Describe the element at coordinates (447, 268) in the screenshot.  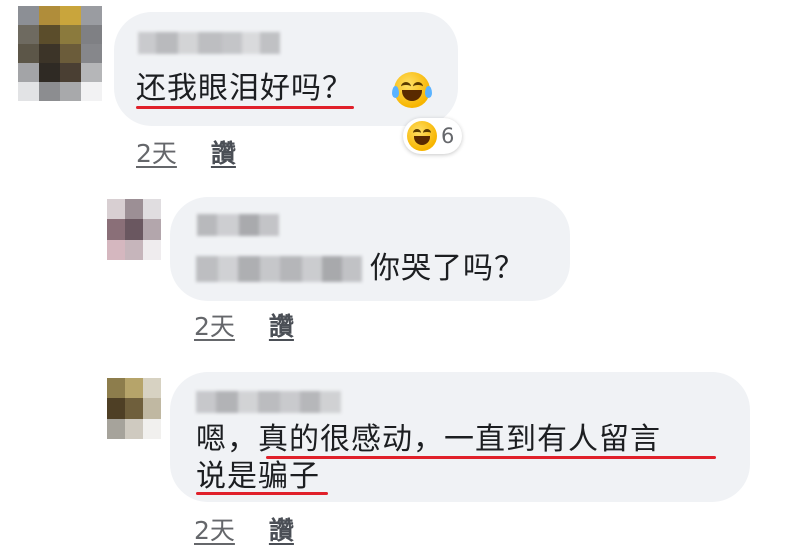
I see `reply-text: 你哭了吗？` at that location.